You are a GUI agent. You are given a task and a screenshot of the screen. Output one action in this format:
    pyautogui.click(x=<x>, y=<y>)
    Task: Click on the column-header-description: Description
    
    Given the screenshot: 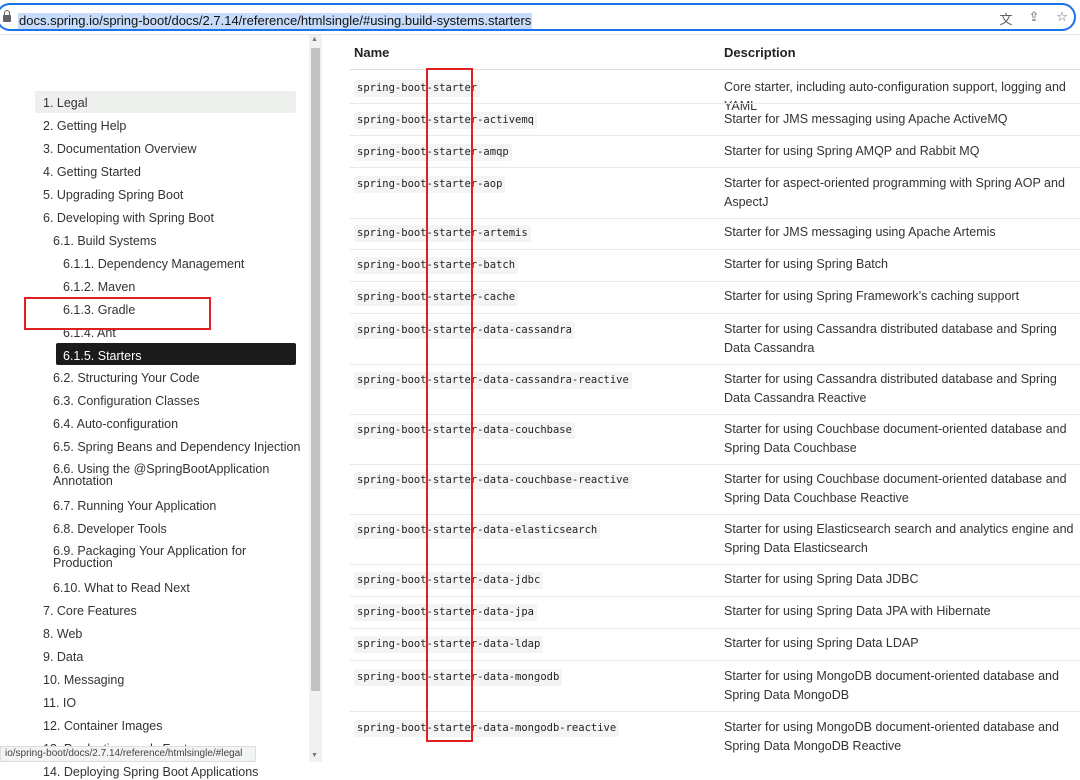 What is the action you would take?
    pyautogui.click(x=760, y=52)
    